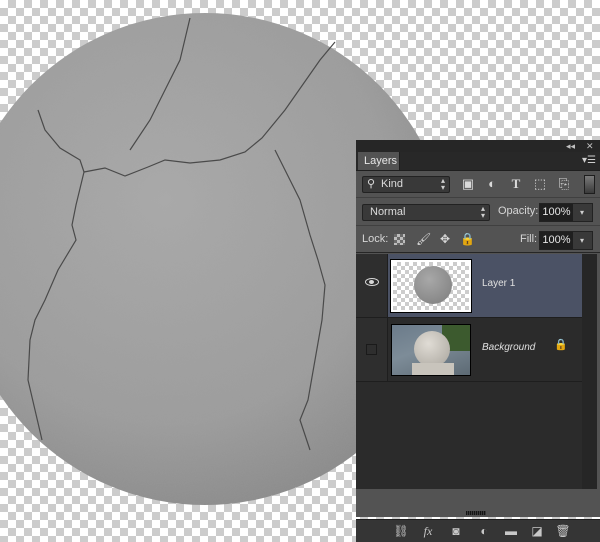 This screenshot has height=542, width=600. Describe the element at coordinates (426, 212) in the screenshot. I see `blend-mode-dropdown: Normal ▴ ▾` at that location.